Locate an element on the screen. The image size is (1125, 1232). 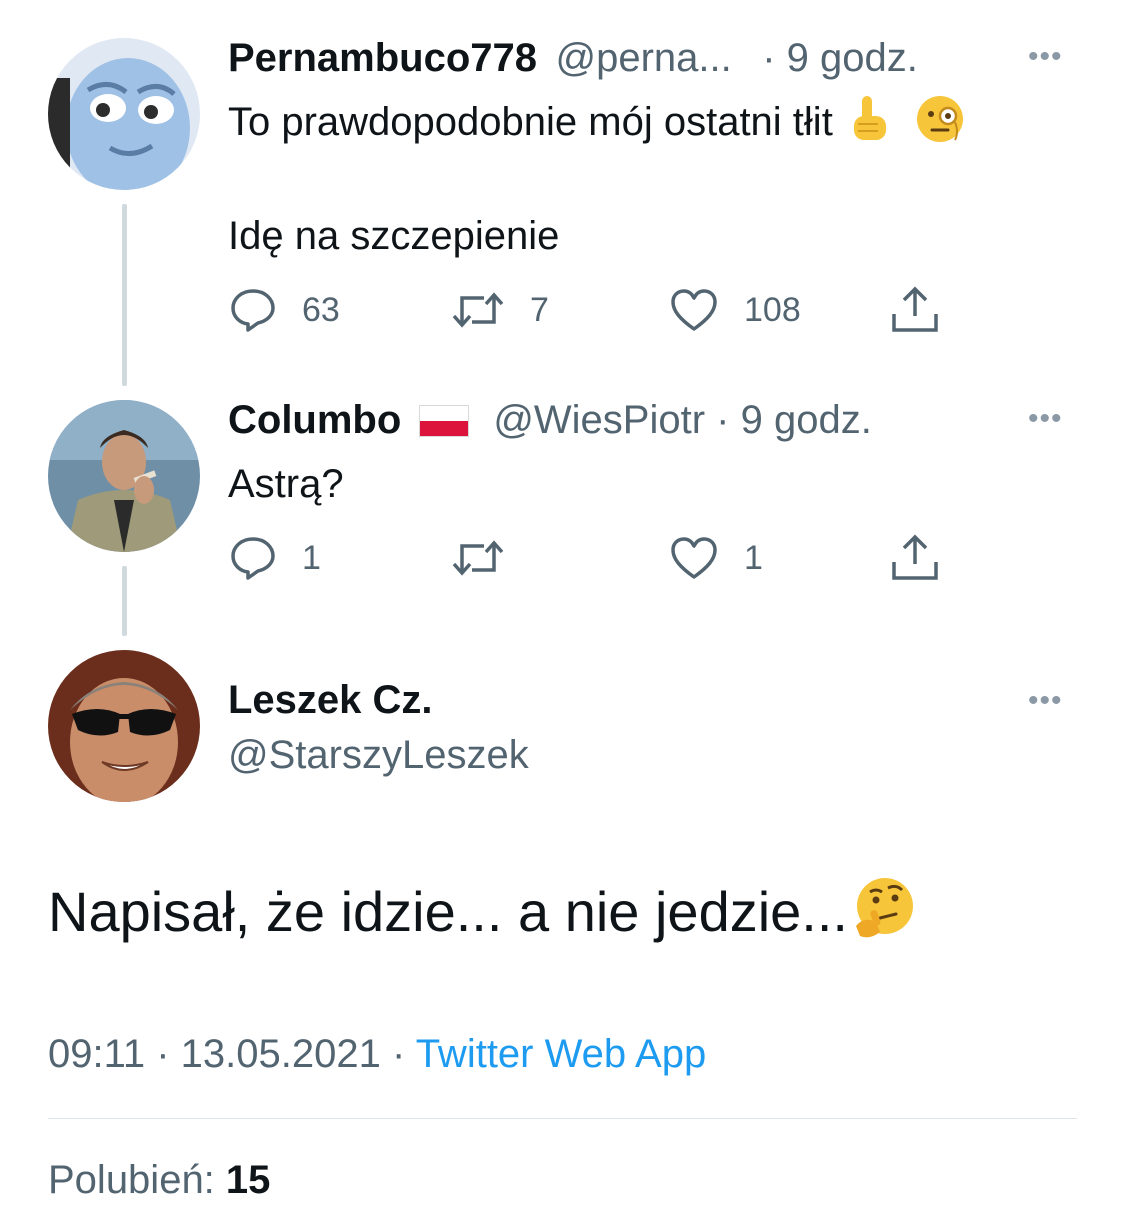
user-name: Pernambuco778 is located at coordinates (382, 58).